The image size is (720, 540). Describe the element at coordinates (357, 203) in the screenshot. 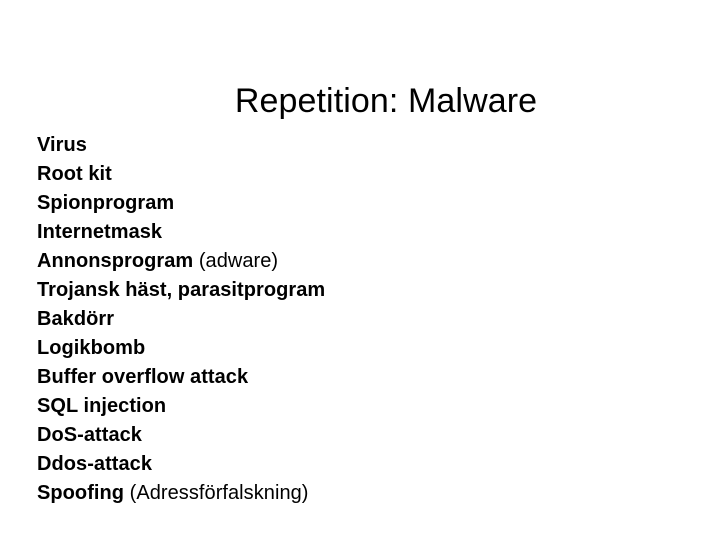

I see `list-item: Spionprogram` at that location.